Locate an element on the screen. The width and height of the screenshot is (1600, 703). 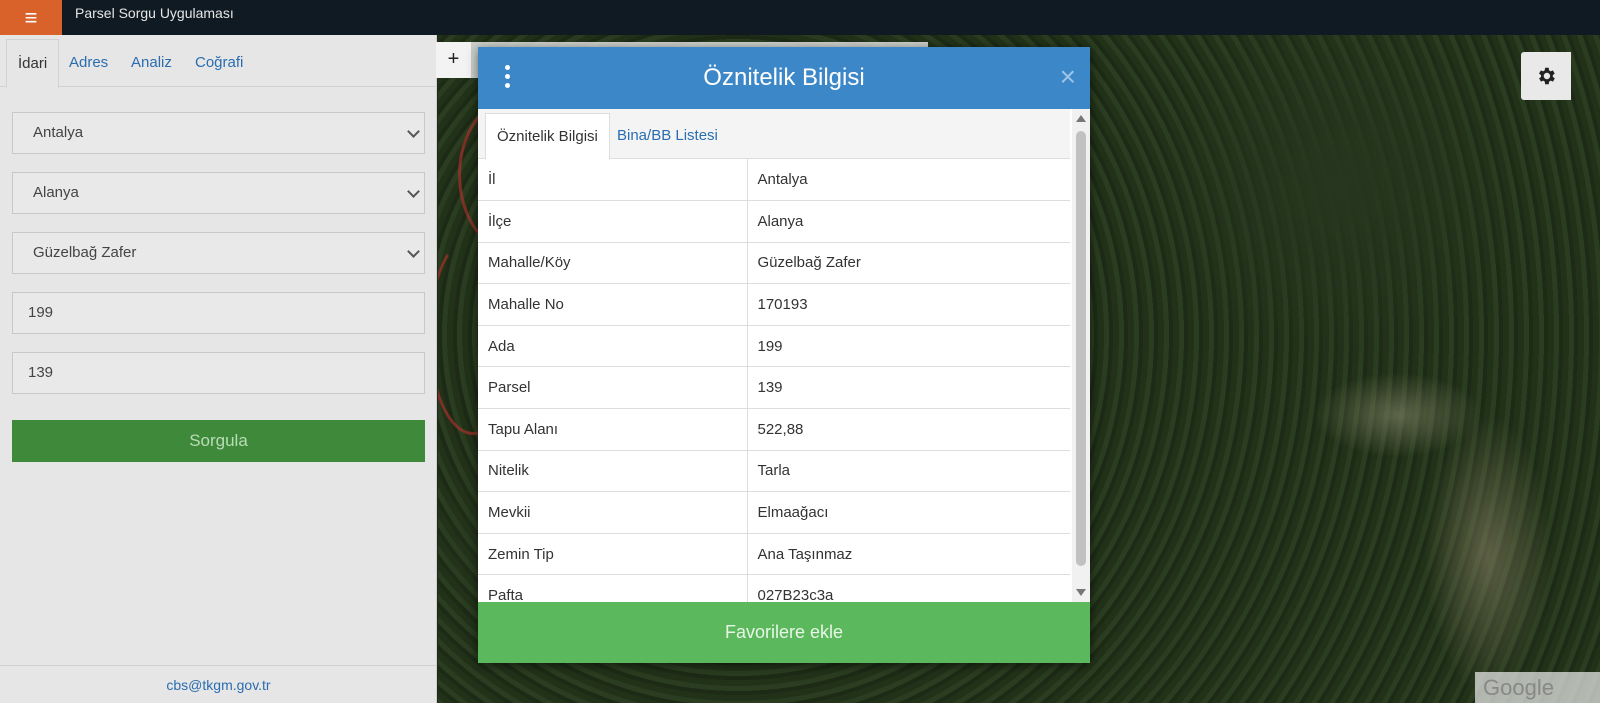
tab-bina-bb-listesi: Bina/BB Listesi is located at coordinates (667, 136).